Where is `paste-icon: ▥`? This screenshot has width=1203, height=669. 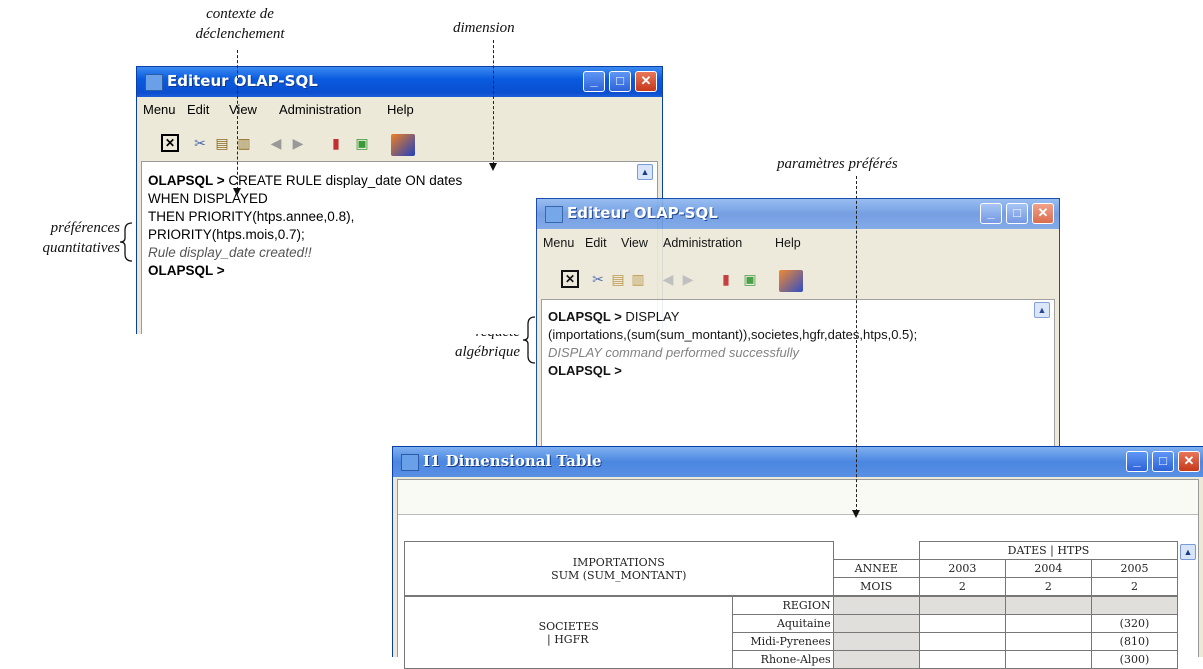 paste-icon: ▥ is located at coordinates (638, 279).